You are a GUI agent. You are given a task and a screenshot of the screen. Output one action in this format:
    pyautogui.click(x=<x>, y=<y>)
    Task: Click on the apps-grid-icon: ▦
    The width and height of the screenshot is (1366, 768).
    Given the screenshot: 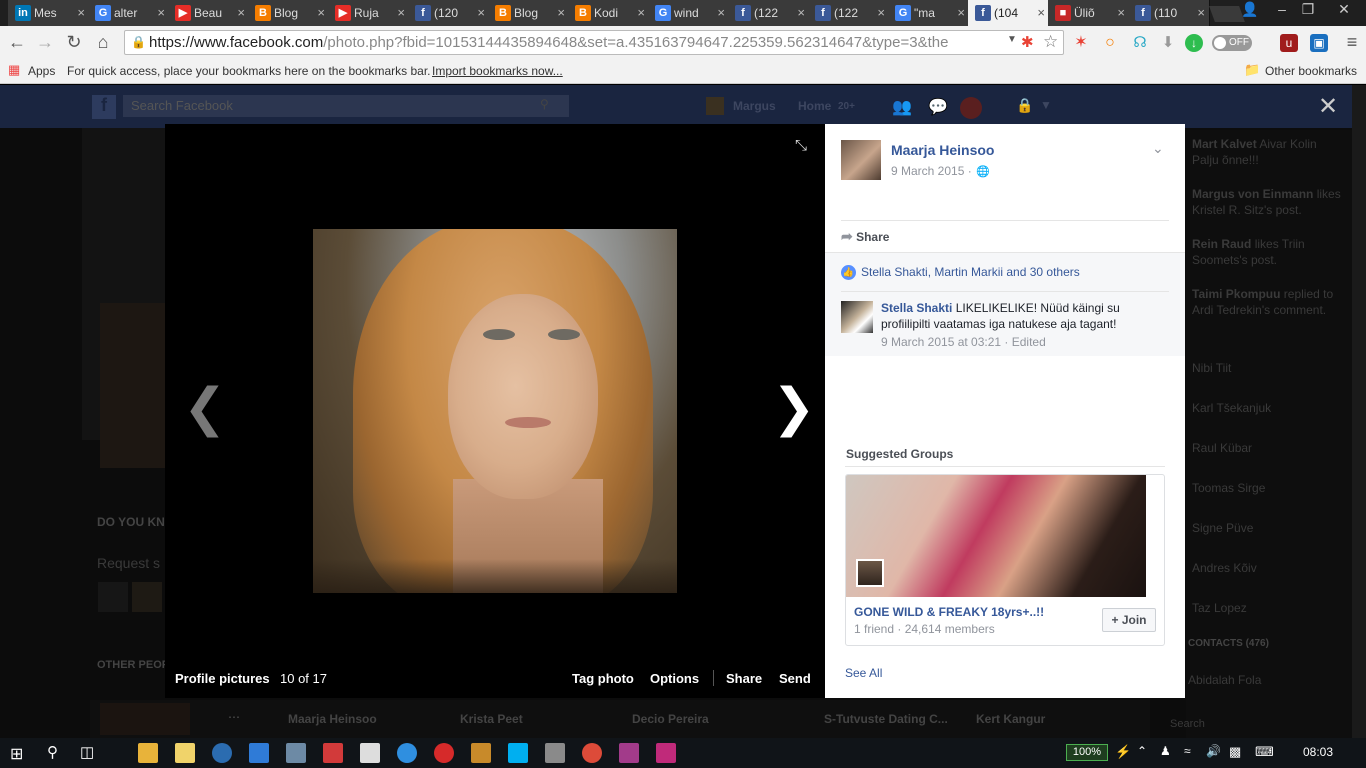 What is the action you would take?
    pyautogui.click(x=14, y=70)
    